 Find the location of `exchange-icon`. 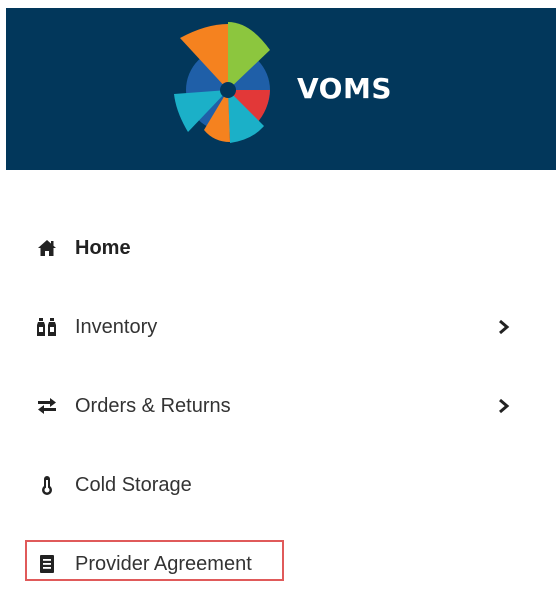

exchange-icon is located at coordinates (47, 406).